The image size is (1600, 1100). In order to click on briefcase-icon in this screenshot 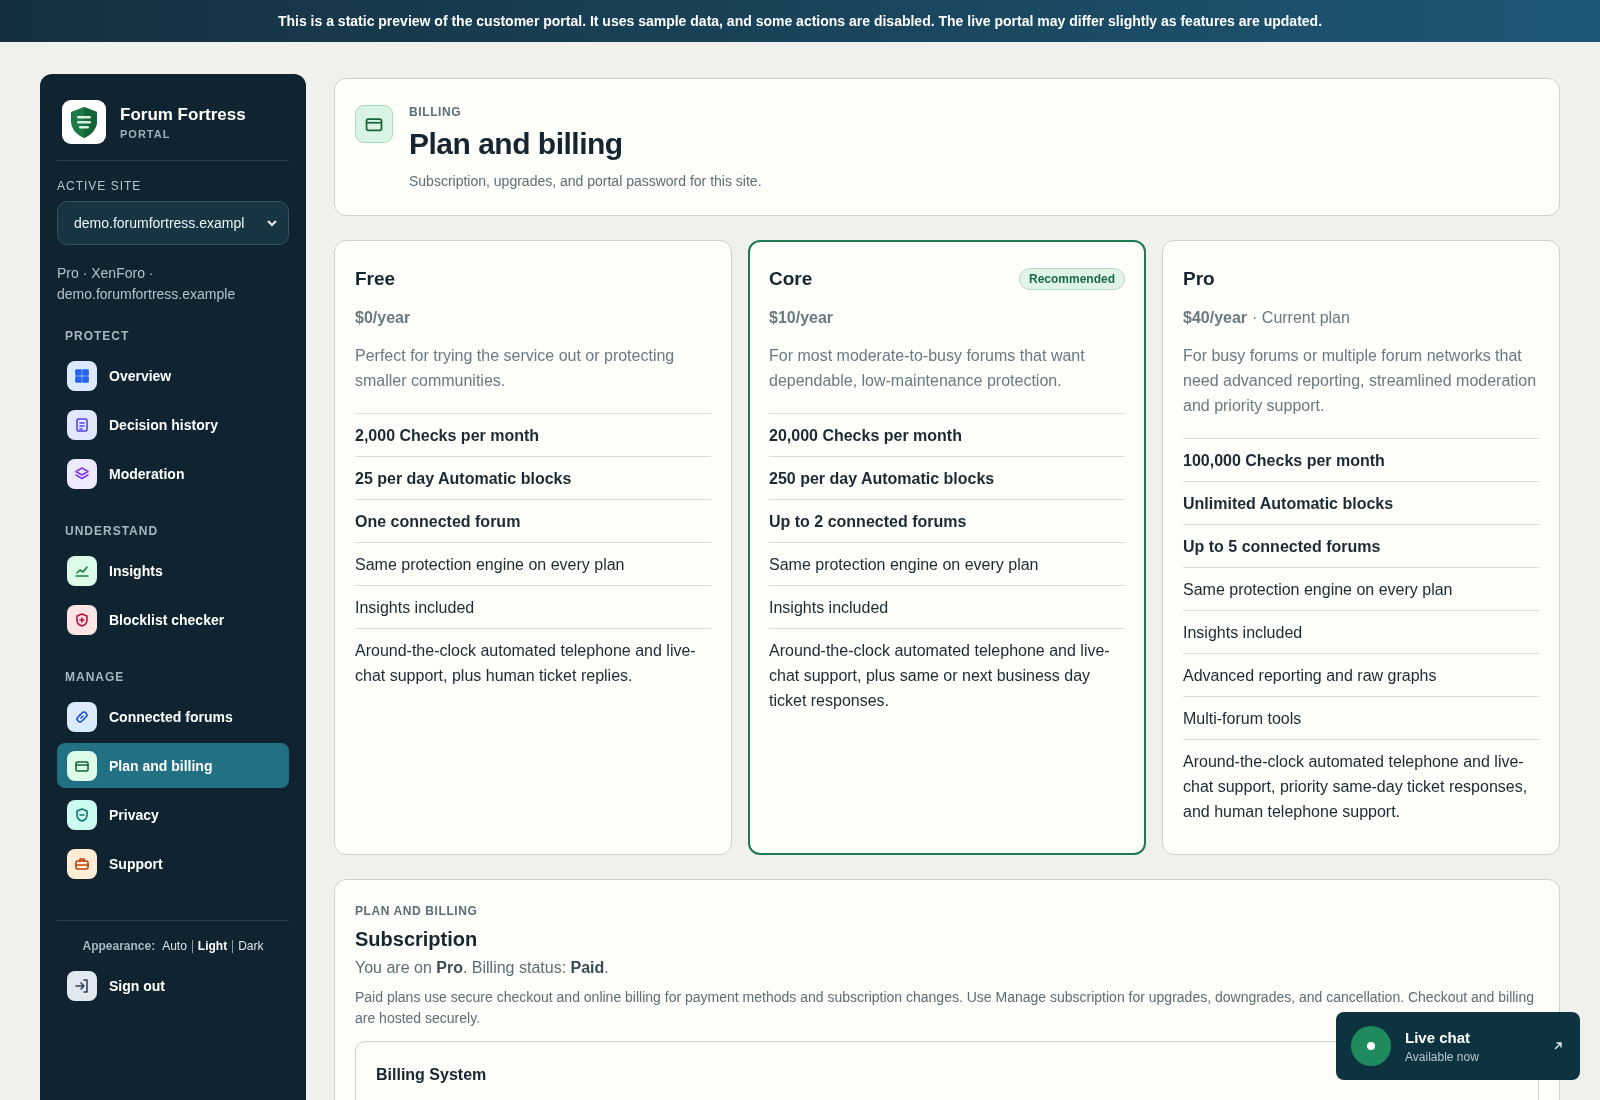, I will do `click(82, 863)`.